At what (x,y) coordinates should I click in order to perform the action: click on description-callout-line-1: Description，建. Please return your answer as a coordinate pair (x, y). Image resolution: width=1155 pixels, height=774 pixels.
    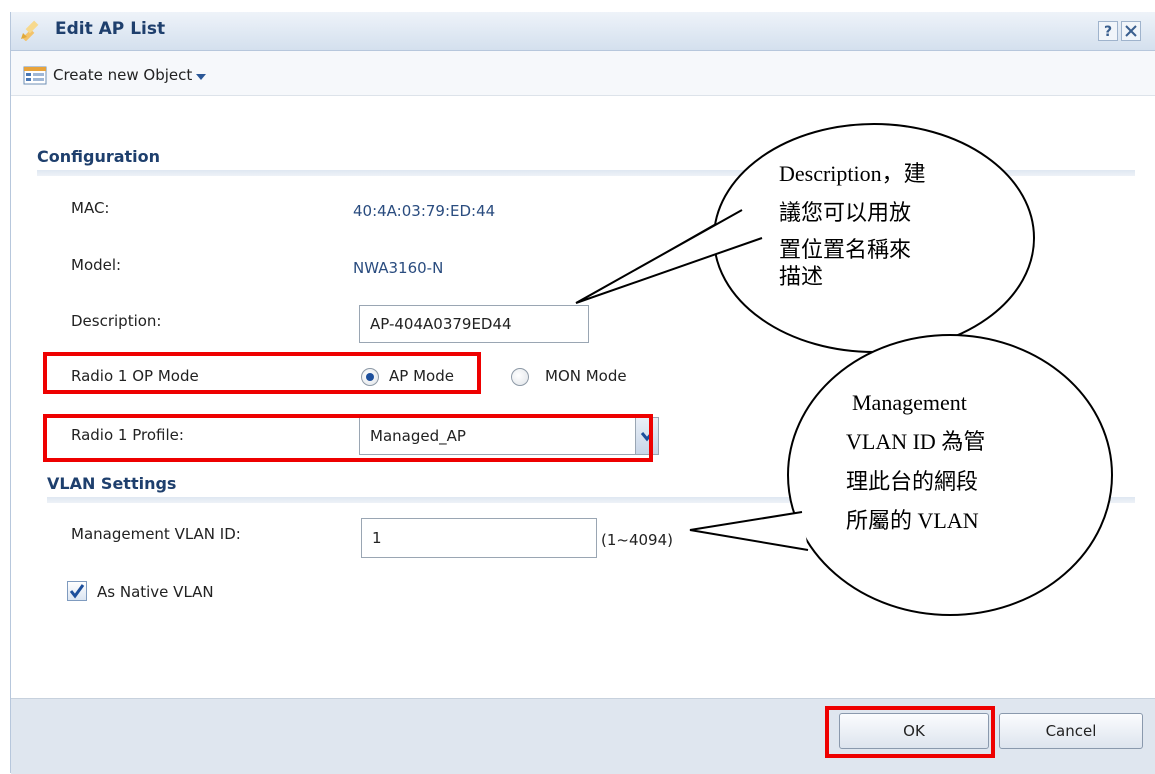
    Looking at the image, I should click on (852, 173).